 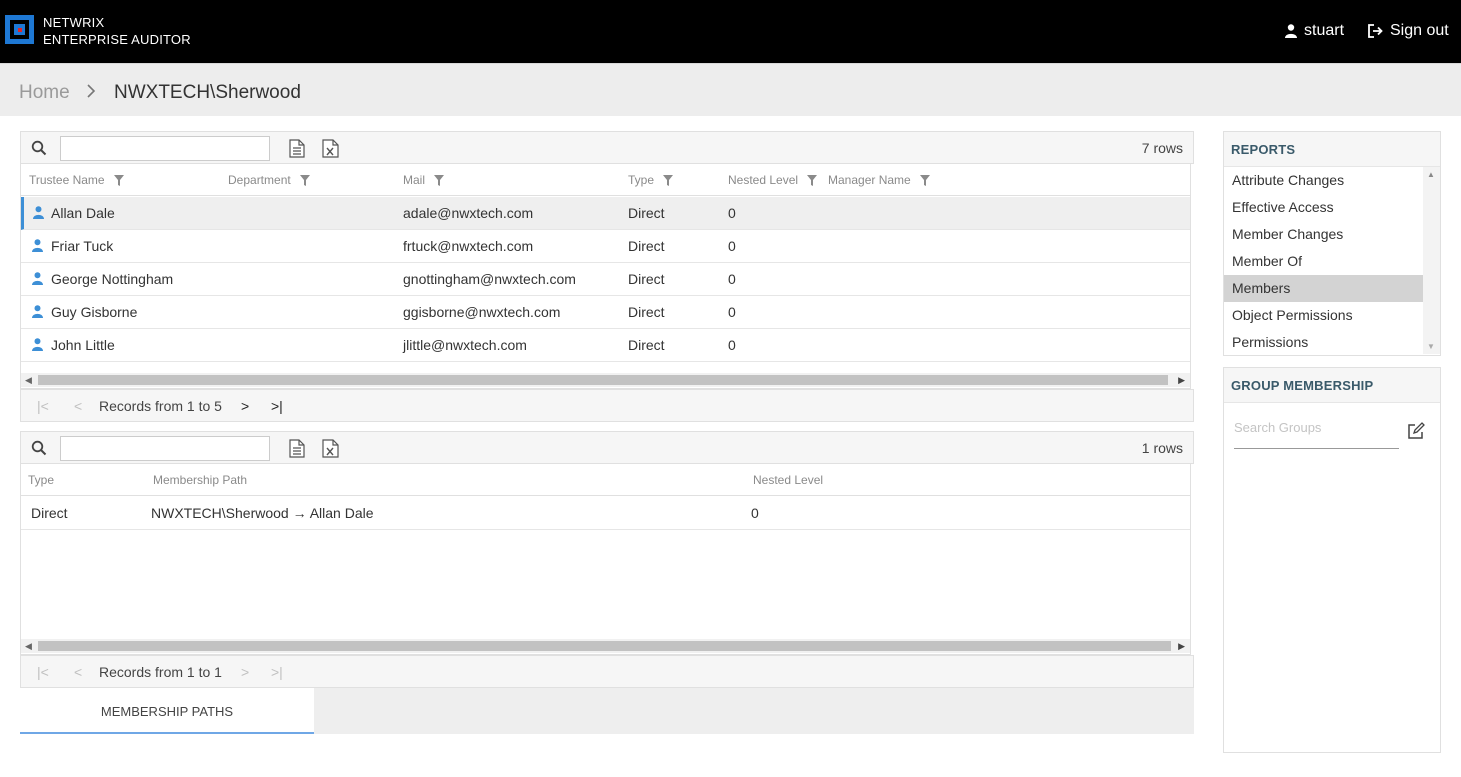 I want to click on table-row: Allan Dale adale@nwxtech.com Direct 0, so click(x=605, y=213).